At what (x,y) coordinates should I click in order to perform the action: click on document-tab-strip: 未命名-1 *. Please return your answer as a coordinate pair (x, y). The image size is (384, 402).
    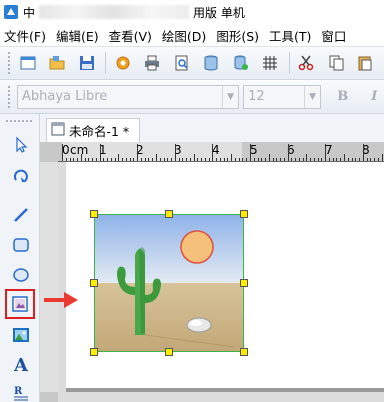
    Looking at the image, I should click on (212, 128).